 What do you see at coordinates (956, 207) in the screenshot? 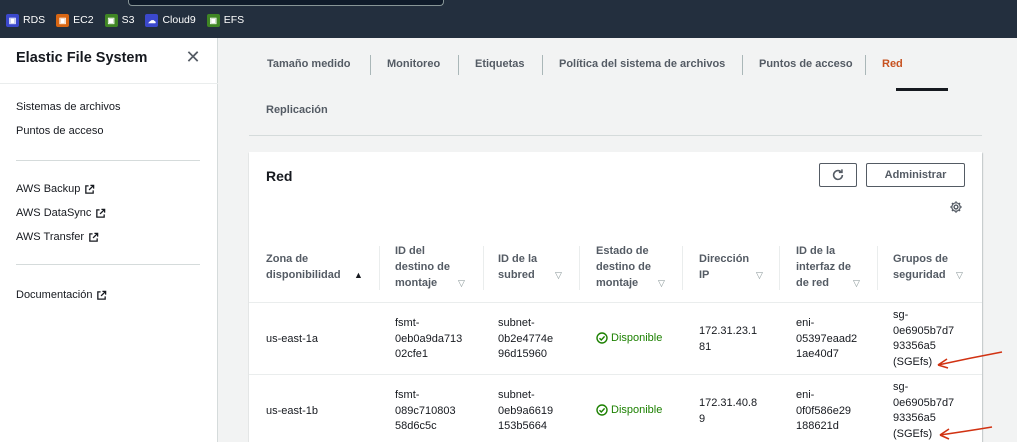
I see `gear-icon` at bounding box center [956, 207].